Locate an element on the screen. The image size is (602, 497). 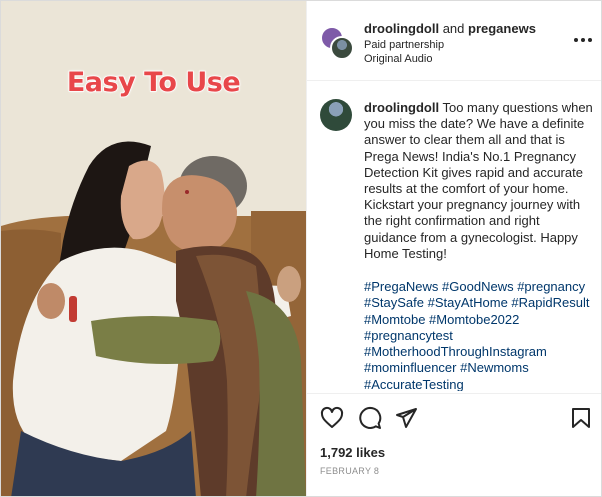
paid-partnership-label: Paid partnership is located at coordinates (404, 45).